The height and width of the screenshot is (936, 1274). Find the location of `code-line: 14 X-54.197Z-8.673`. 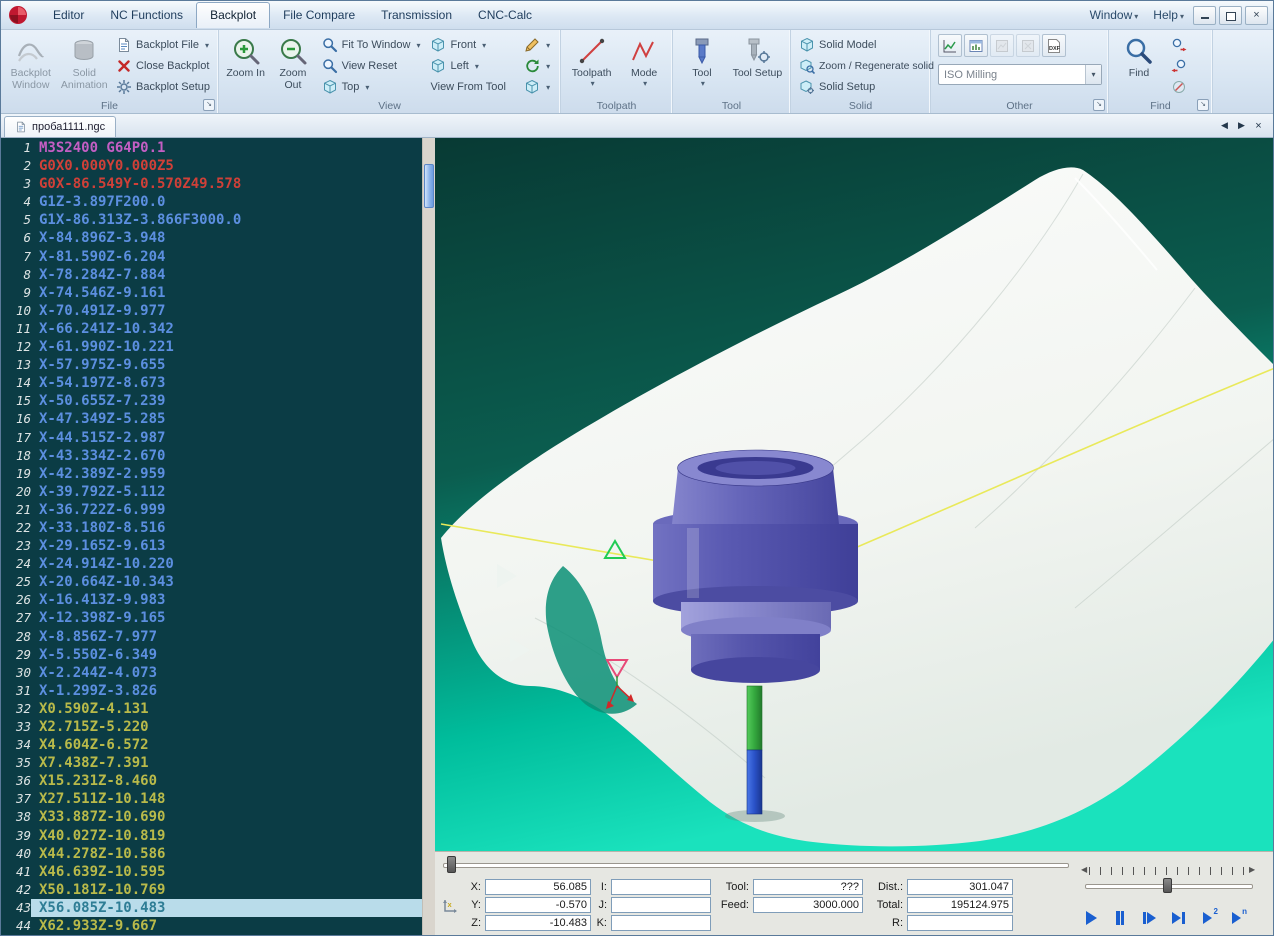

code-line: 14 X-54.197Z-8.673 is located at coordinates (211, 383).